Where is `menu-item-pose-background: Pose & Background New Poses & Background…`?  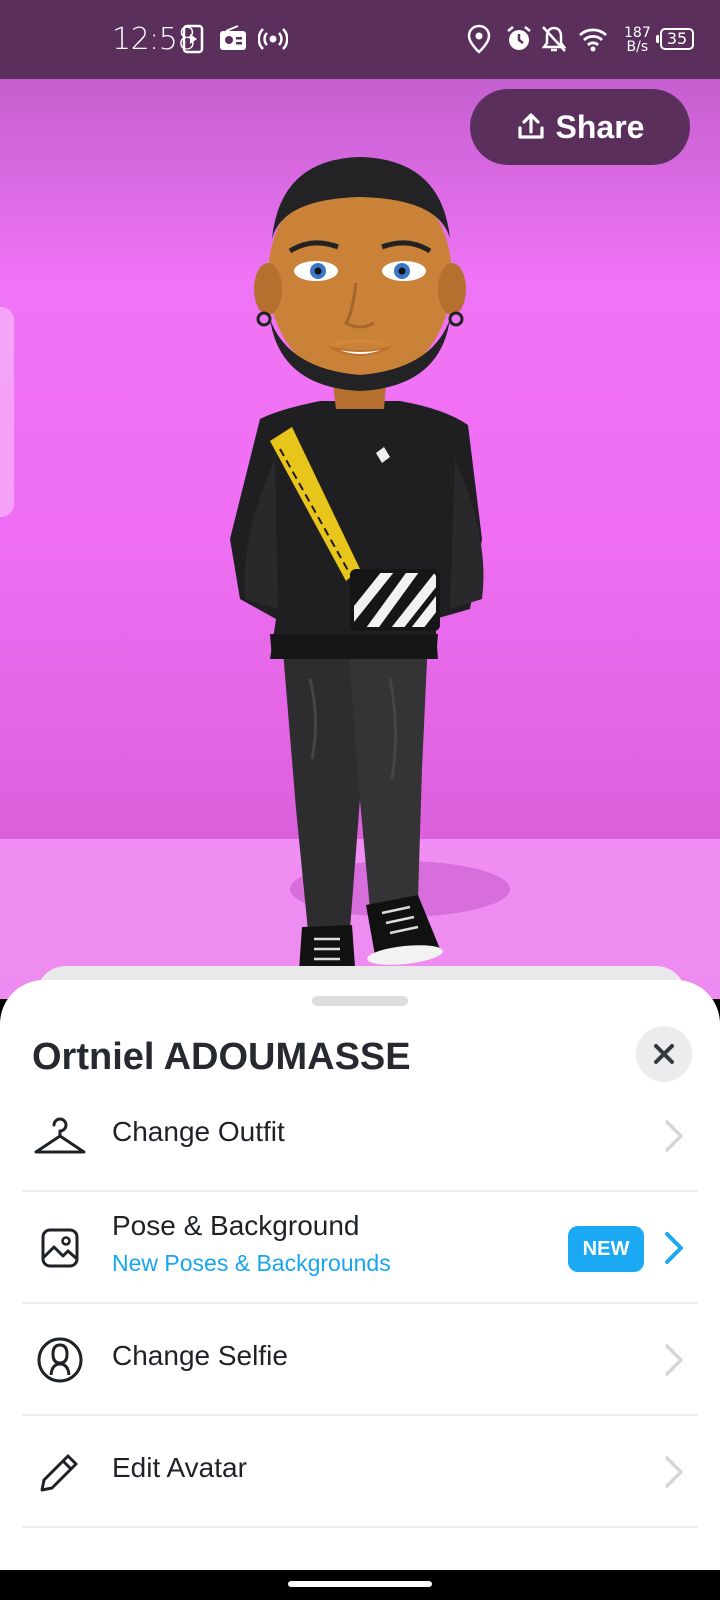 menu-item-pose-background: Pose & Background New Poses & Background… is located at coordinates (360, 1248).